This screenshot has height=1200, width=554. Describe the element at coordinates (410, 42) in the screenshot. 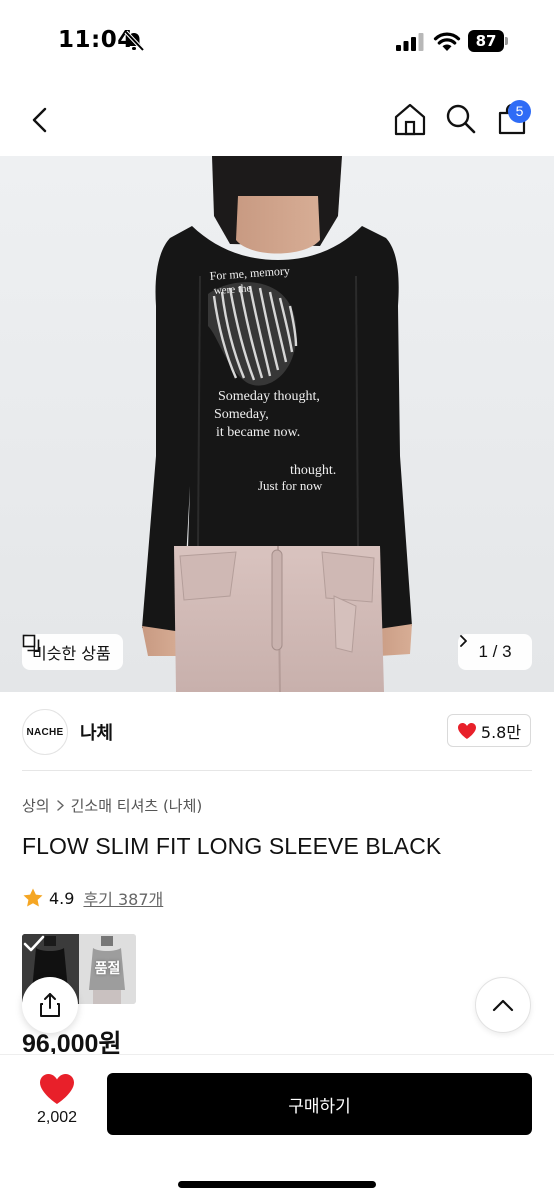

I see `signal-icon` at that location.